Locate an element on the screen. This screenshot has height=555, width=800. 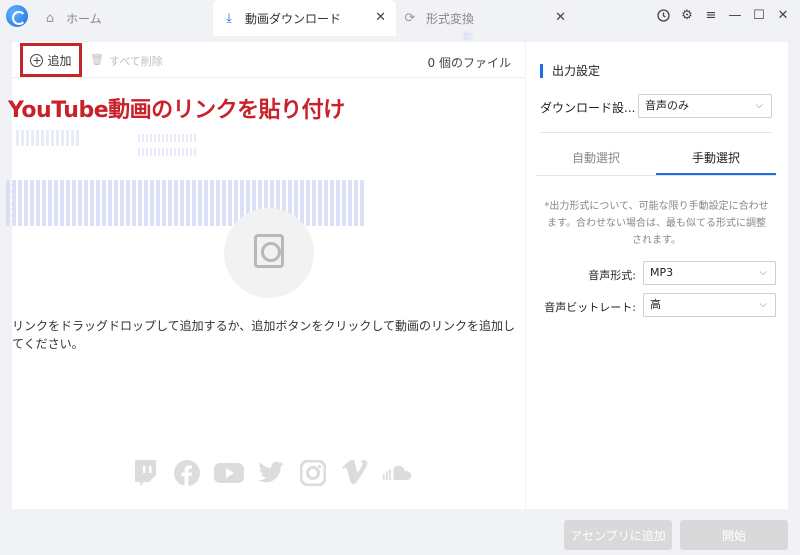
clock-icon is located at coordinates (663, 15).